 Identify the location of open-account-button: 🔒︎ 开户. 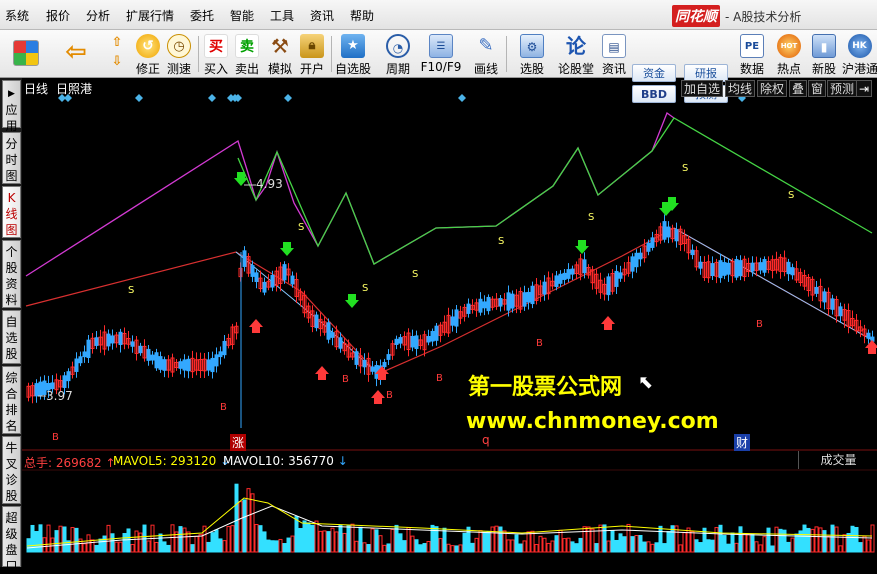
(312, 54).